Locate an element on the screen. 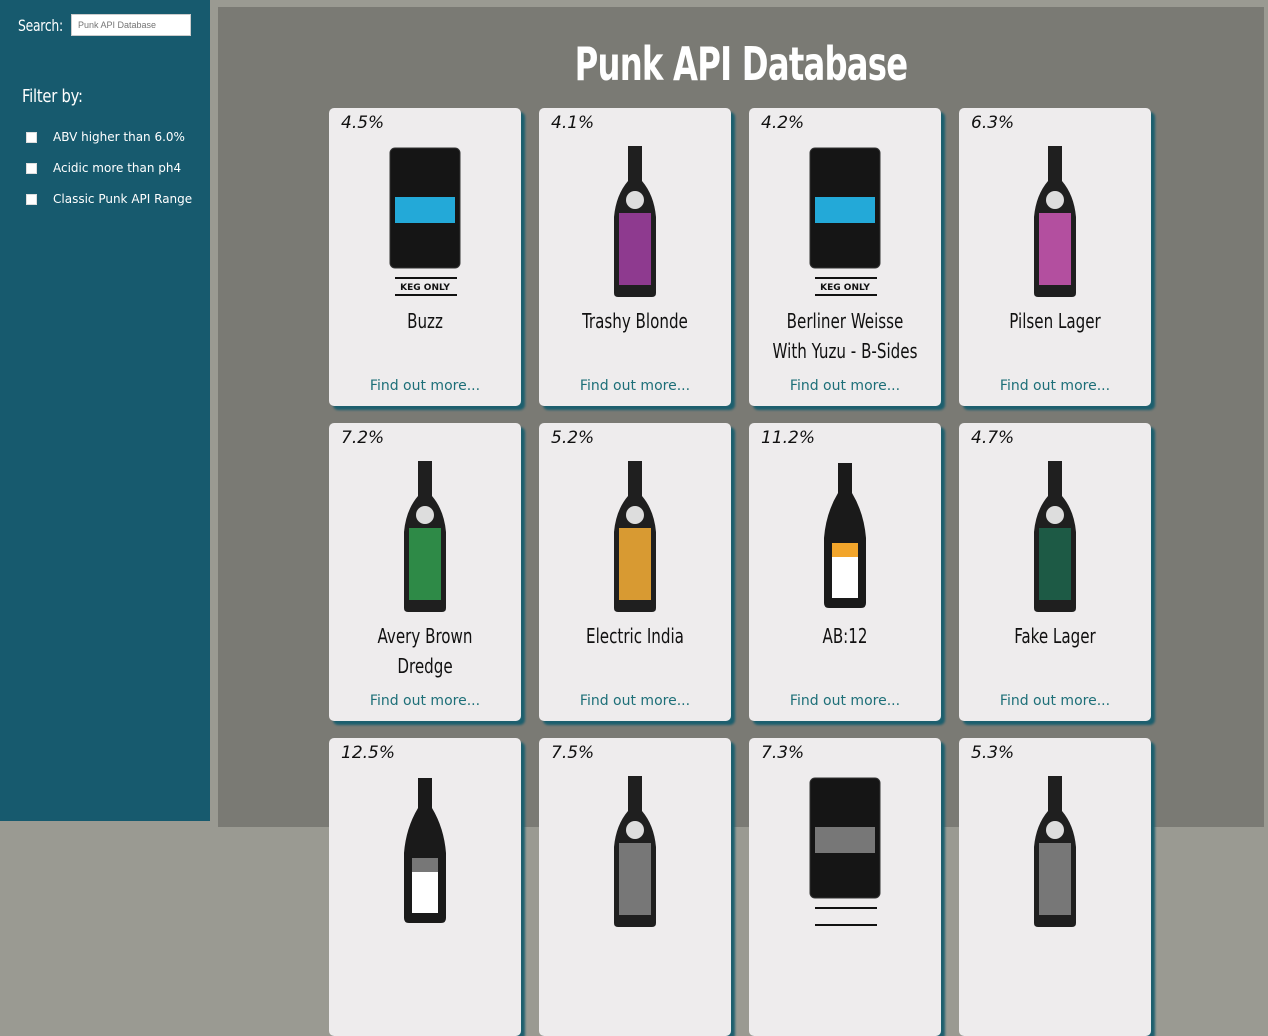  beer-abv: 7.3% is located at coordinates (783, 753).